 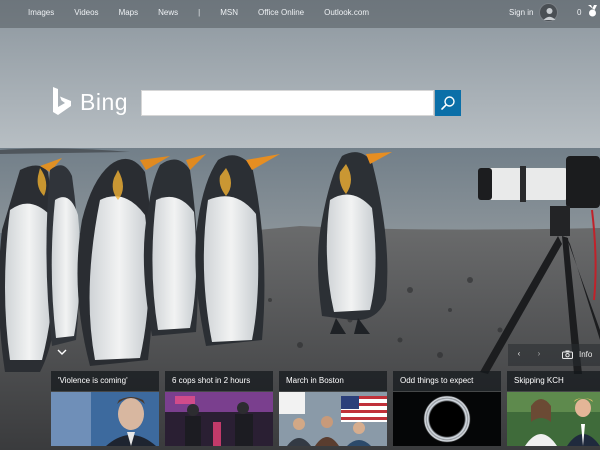 I want to click on signin-link: Sign in, so click(x=521, y=12).